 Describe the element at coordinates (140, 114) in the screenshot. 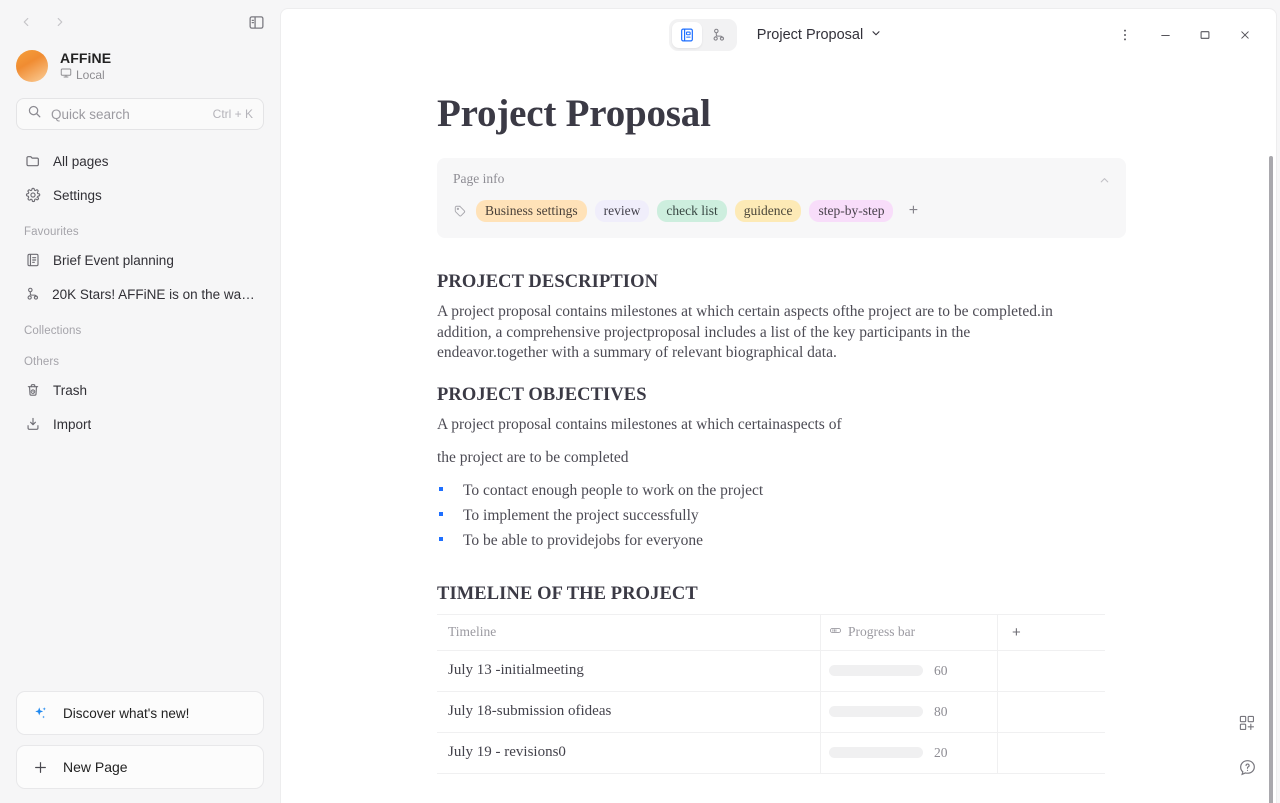

I see `quick-search-input: Quick search Ctrl + K` at that location.